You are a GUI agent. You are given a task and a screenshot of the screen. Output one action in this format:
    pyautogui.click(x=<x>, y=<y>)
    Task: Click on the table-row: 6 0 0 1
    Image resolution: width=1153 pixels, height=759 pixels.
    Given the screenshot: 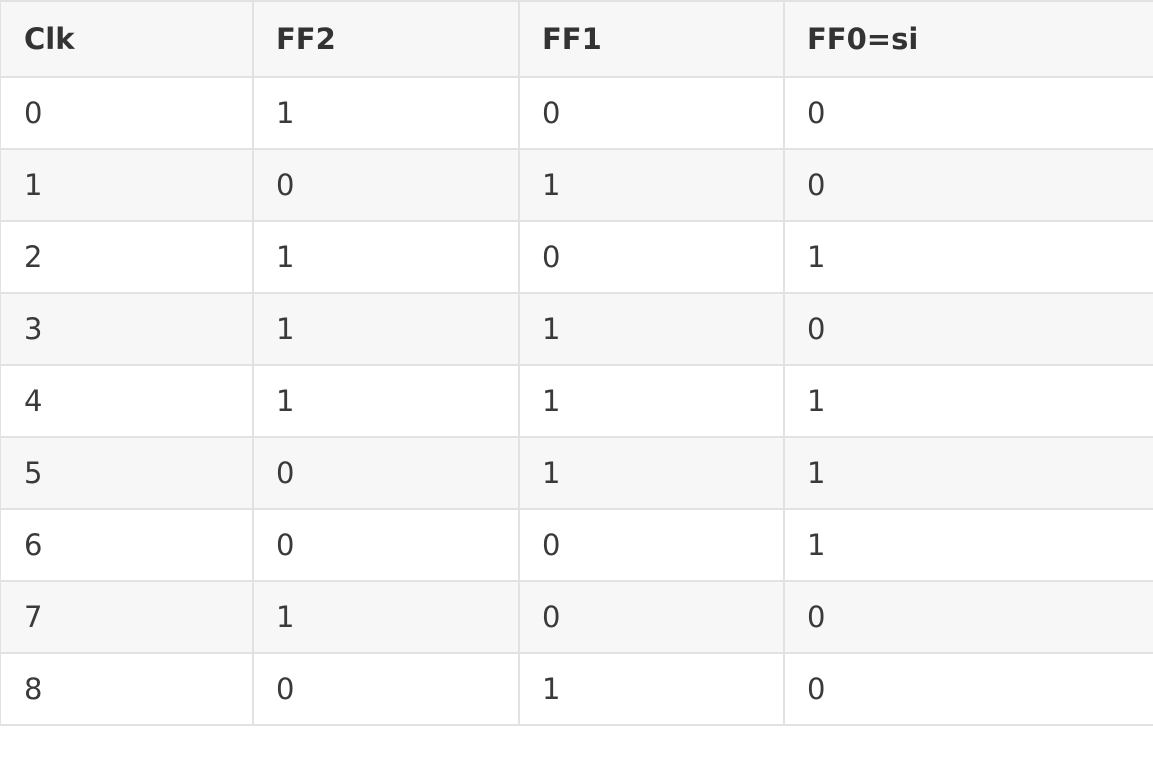 What is the action you would take?
    pyautogui.click(x=576, y=545)
    